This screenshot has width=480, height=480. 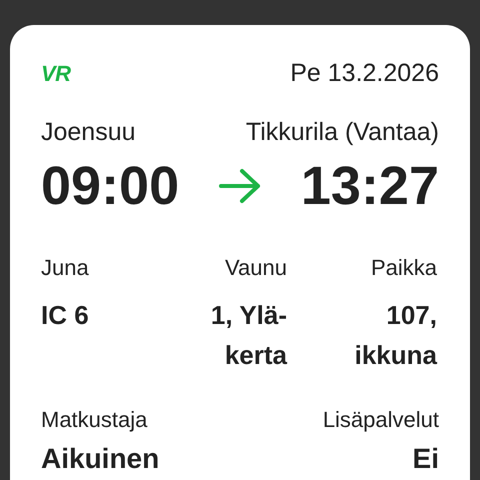 I want to click on field-label: Matkustaja, so click(x=94, y=420).